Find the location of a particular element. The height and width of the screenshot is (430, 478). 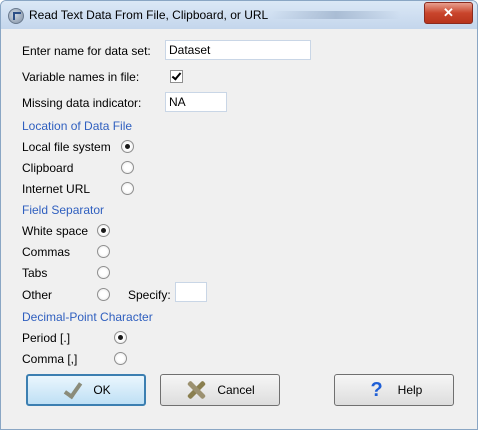

separator-tabs-label: Tabs is located at coordinates (35, 273).